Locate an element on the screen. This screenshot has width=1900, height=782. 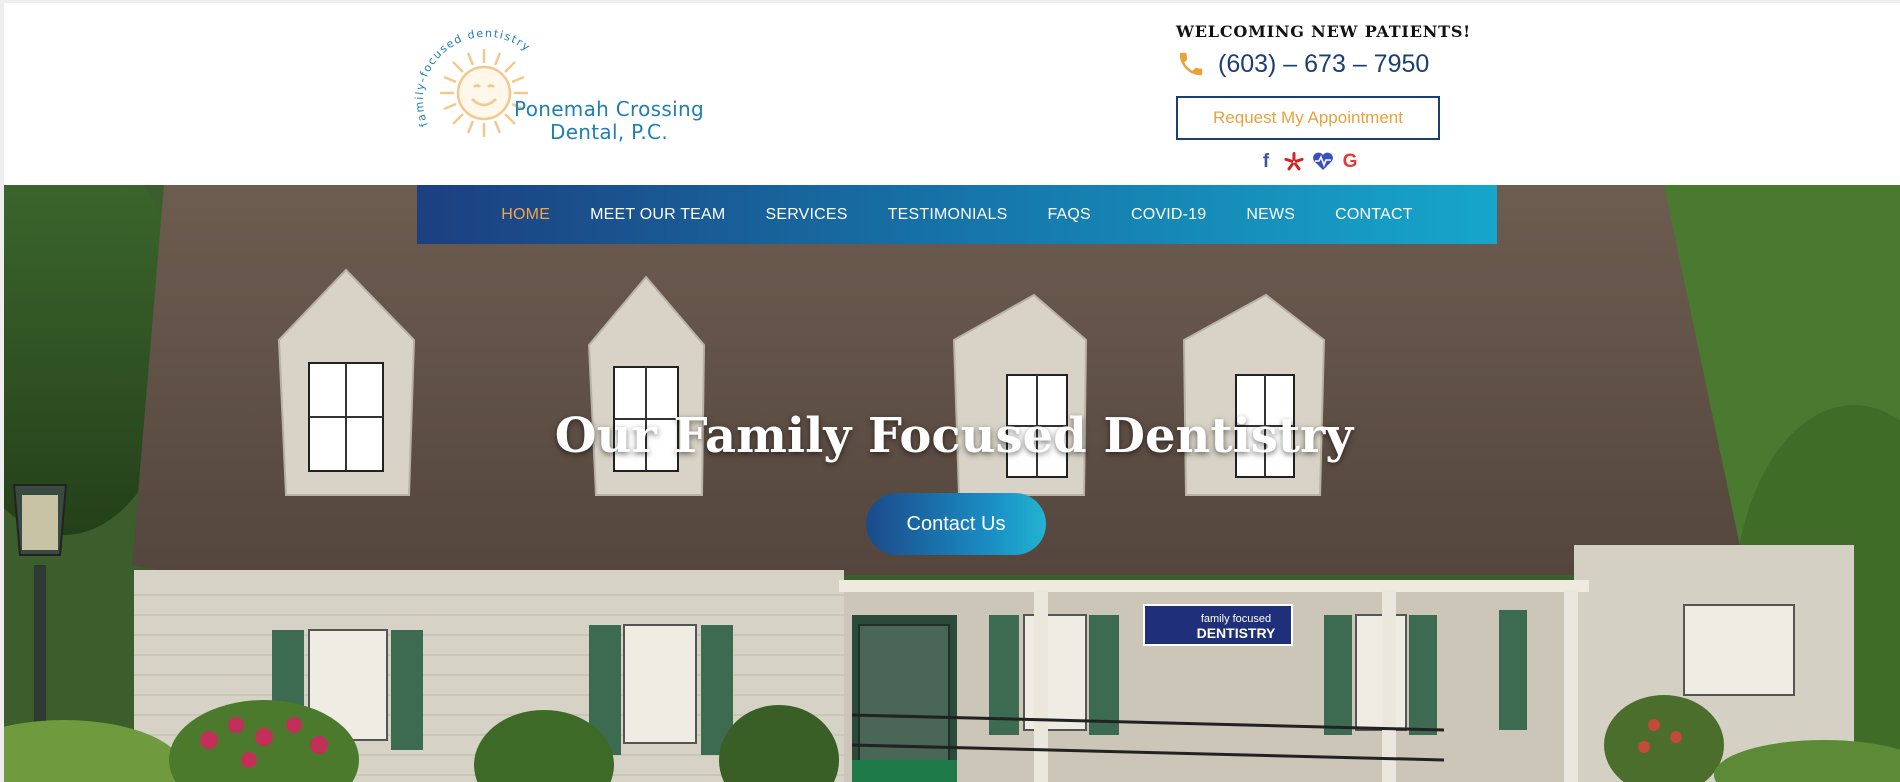
phone-icon is located at coordinates (1191, 64).